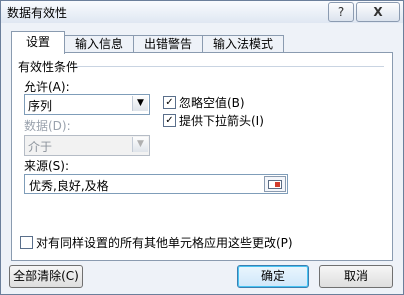 The height and width of the screenshot is (295, 404). I want to click on help-button: ?, so click(341, 12).